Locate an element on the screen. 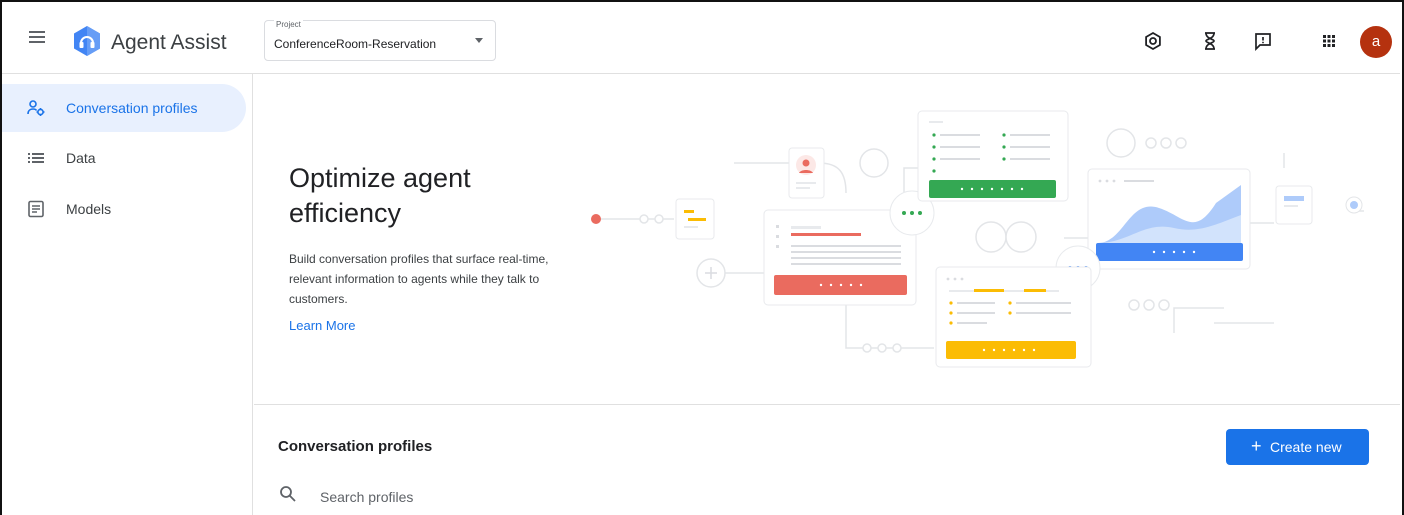 The height and width of the screenshot is (515, 1404). app-title: Agent Assist is located at coordinates (169, 42).